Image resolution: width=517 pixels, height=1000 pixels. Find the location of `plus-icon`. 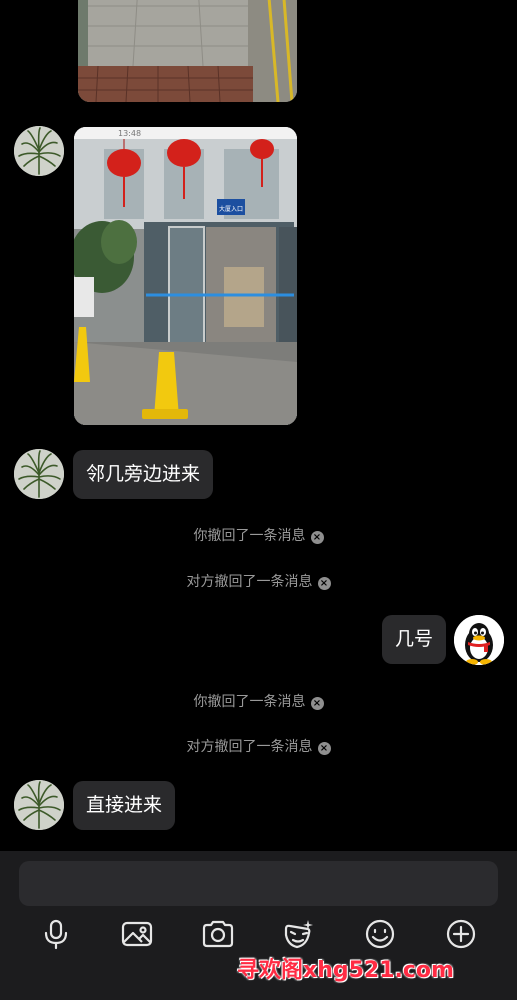

plus-icon is located at coordinates (461, 934).